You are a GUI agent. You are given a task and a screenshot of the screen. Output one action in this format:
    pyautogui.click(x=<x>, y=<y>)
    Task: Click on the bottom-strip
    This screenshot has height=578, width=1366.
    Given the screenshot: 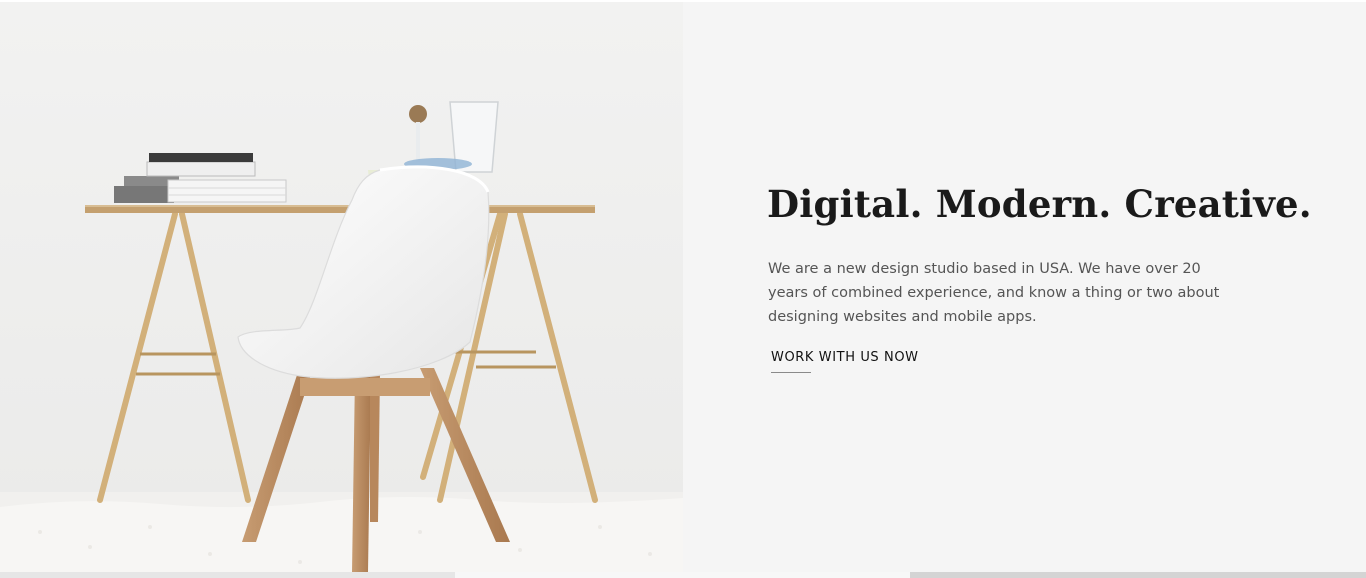 What is the action you would take?
    pyautogui.click(x=683, y=575)
    